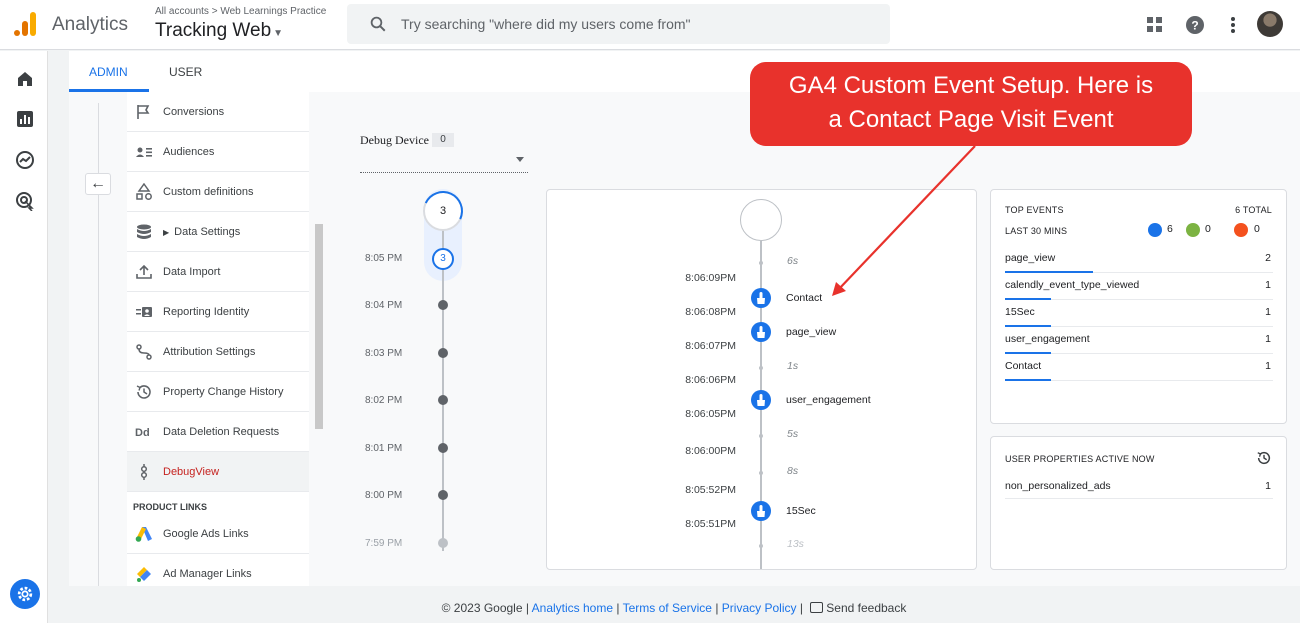 This screenshot has height=623, width=1300. I want to click on top-event-name: user_engagement, so click(1047, 339).